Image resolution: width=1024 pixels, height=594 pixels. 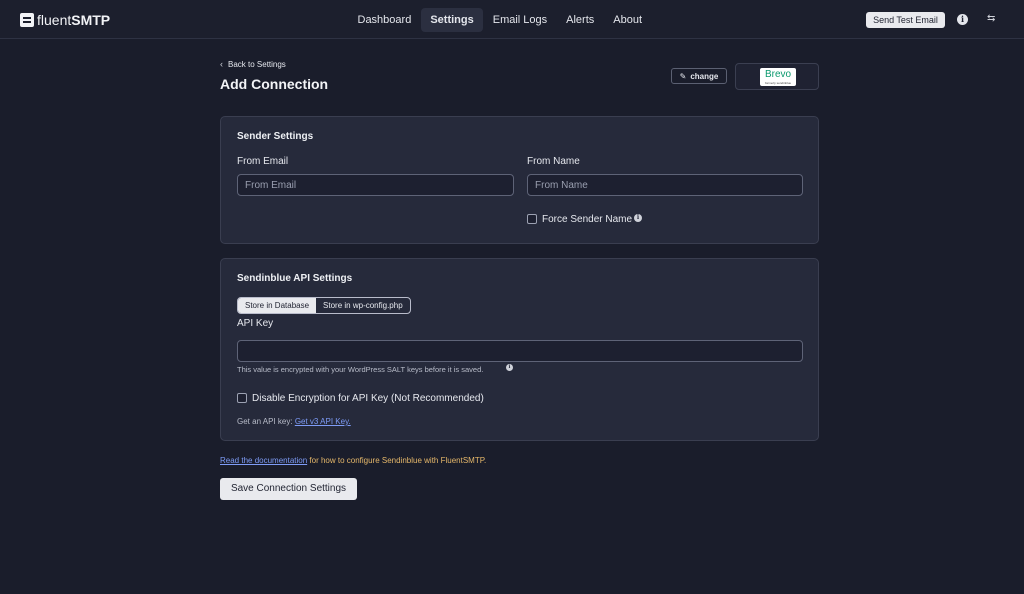 I want to click on edit-icon: ✎, so click(x=683, y=76).